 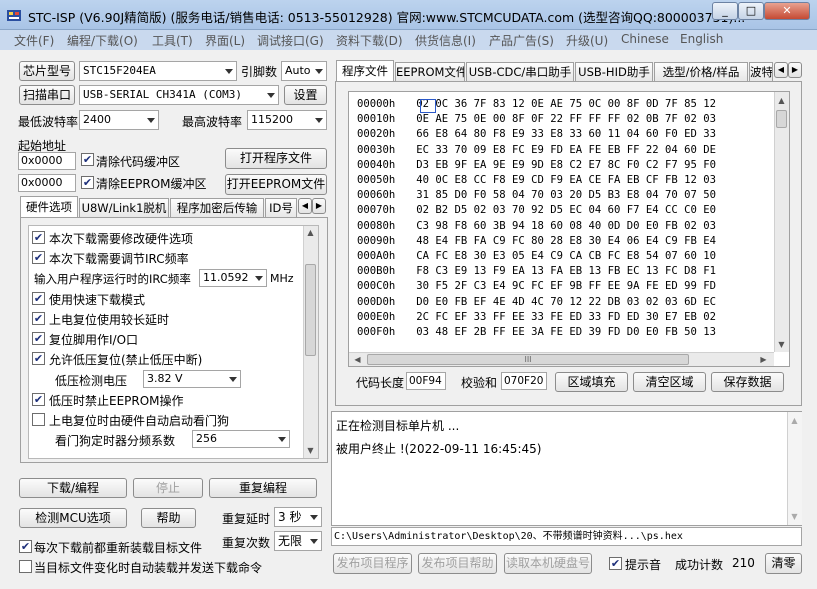 I want to click on fill-region-button: 区域填充, so click(x=591, y=382).